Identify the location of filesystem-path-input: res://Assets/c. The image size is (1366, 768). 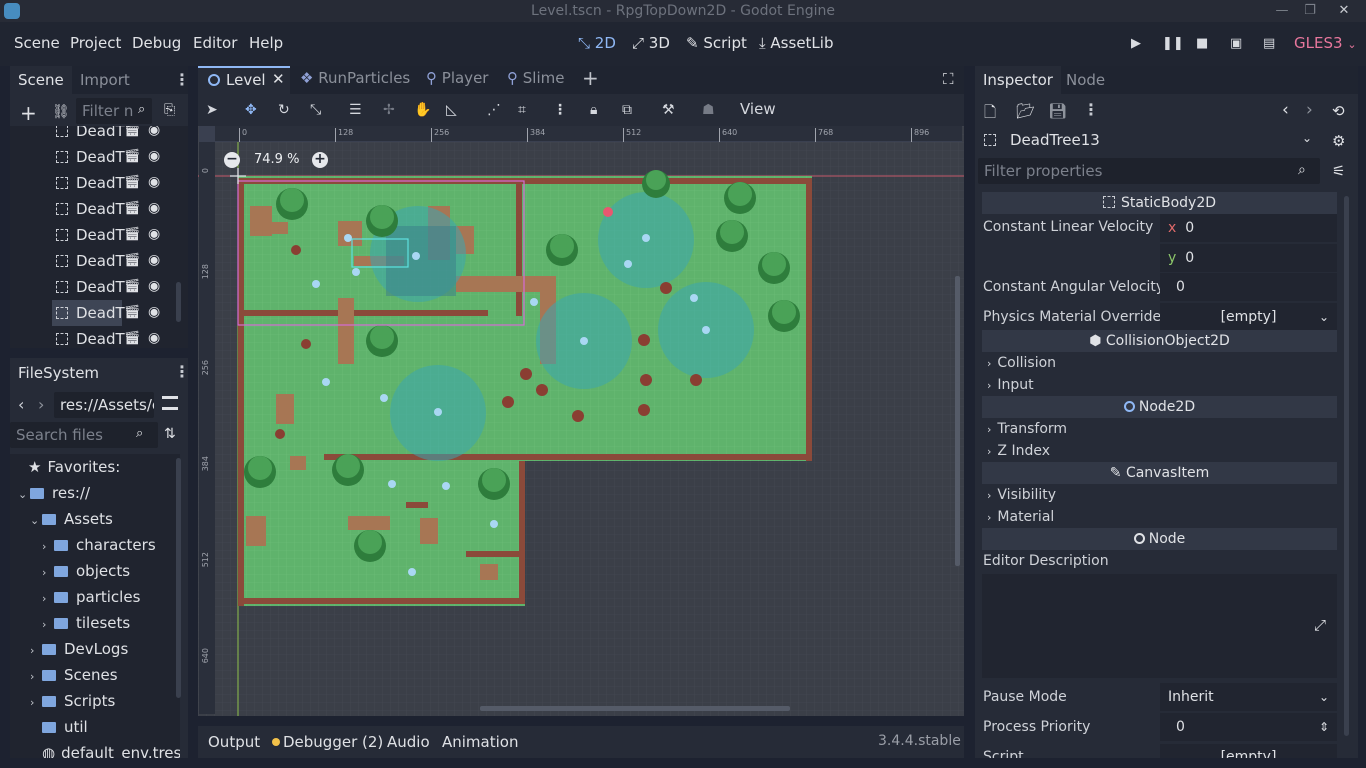
(104, 405).